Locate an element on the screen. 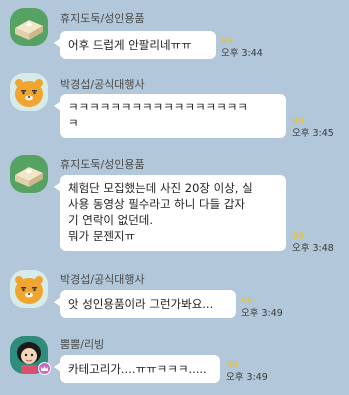 The width and height of the screenshot is (349, 395). message-bubble: 어후 드럽게 안팔리네ㅠㅠ is located at coordinates (135, 45).